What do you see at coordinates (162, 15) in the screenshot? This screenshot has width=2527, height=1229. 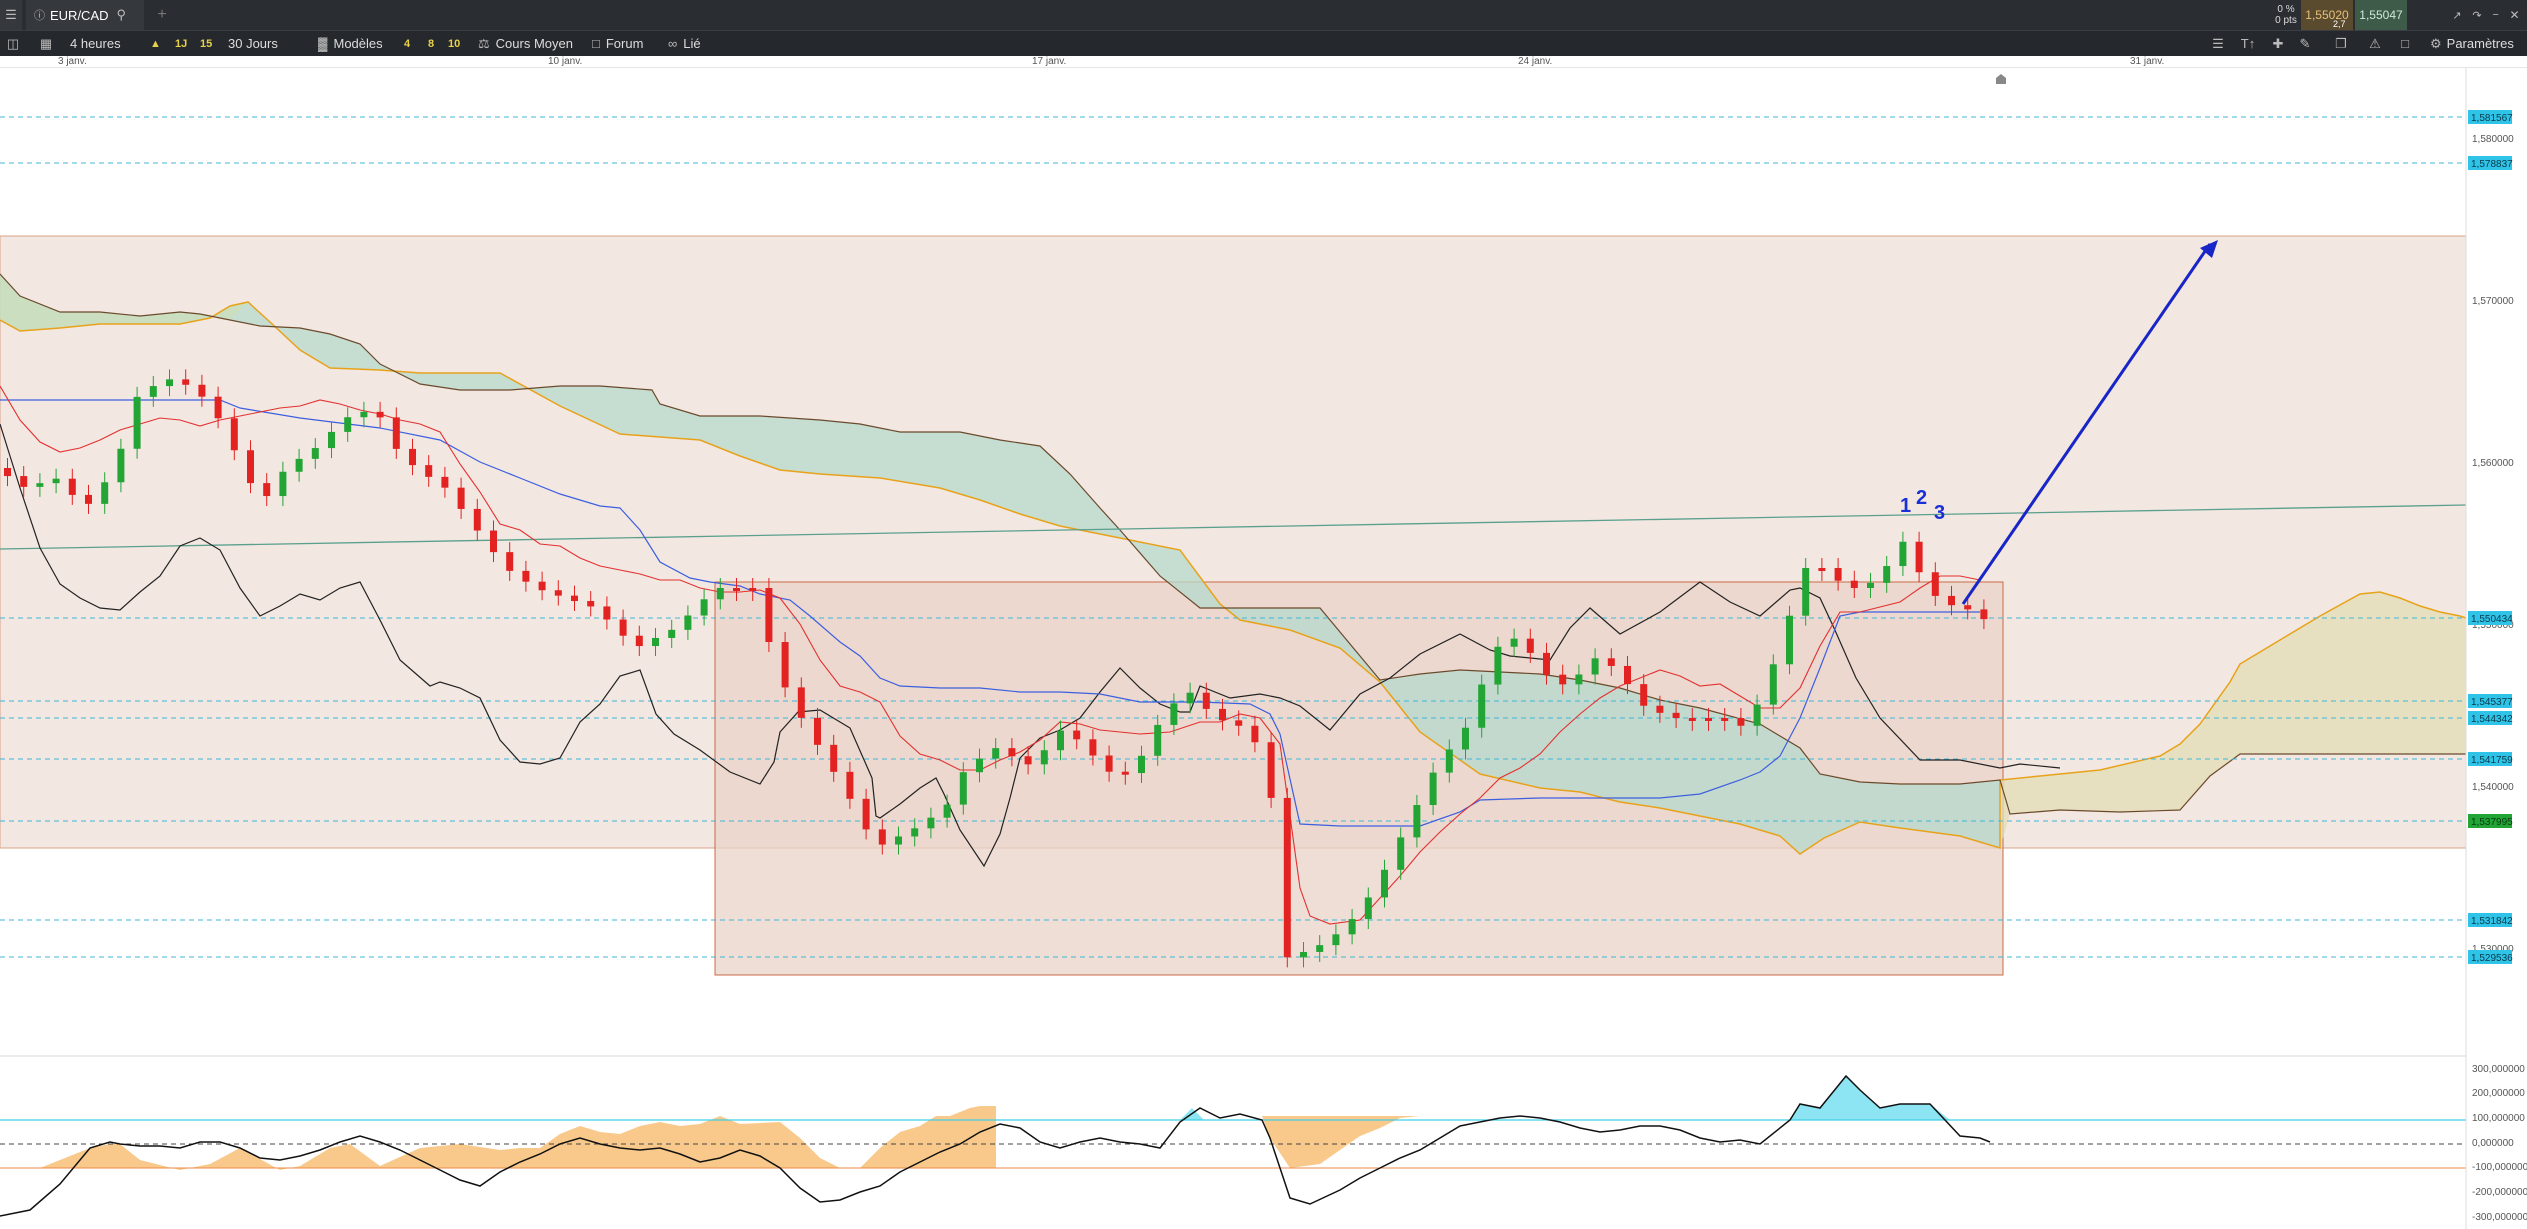 I see `add-tab-button: +` at bounding box center [162, 15].